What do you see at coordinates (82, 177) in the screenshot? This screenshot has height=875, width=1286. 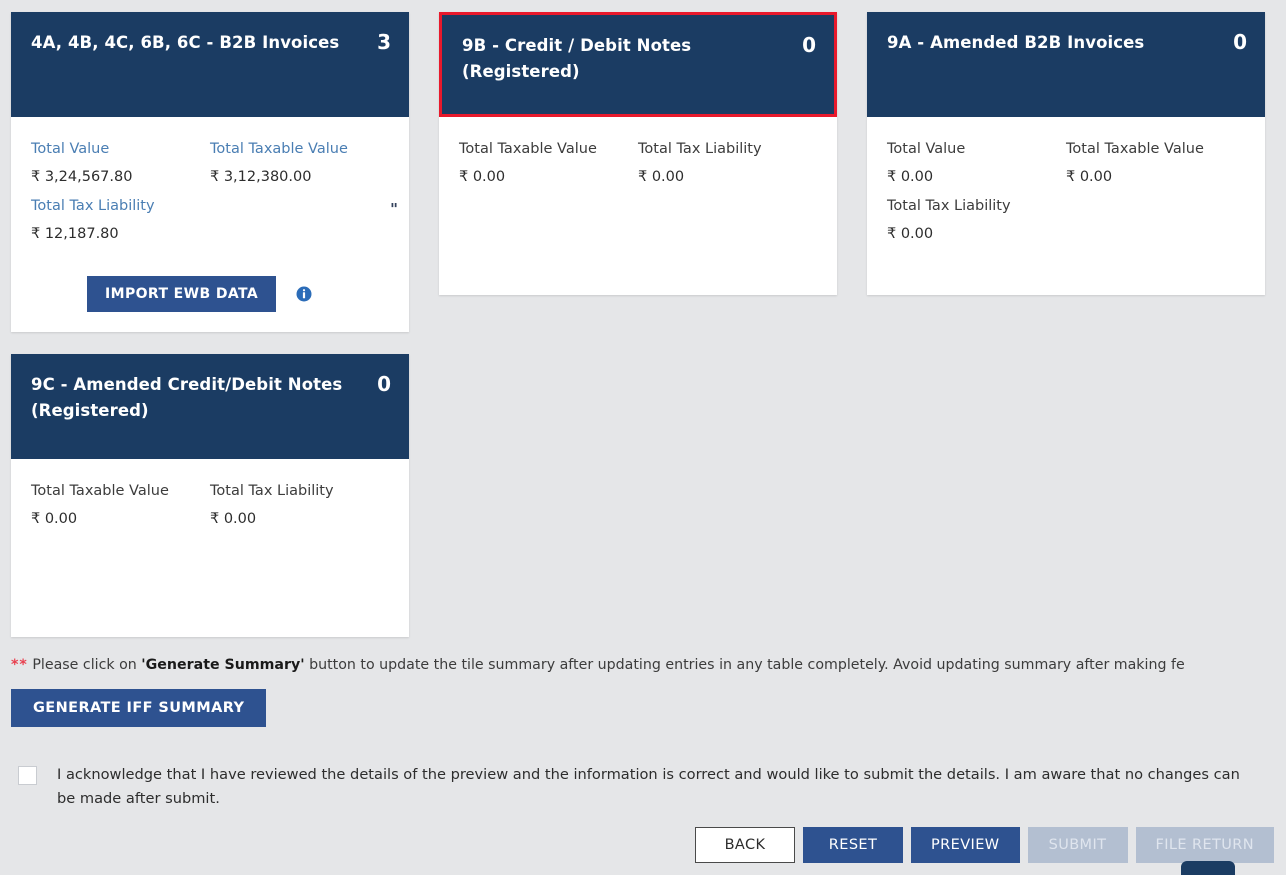 I see `stat-value: ₹ 3,24,567.80` at bounding box center [82, 177].